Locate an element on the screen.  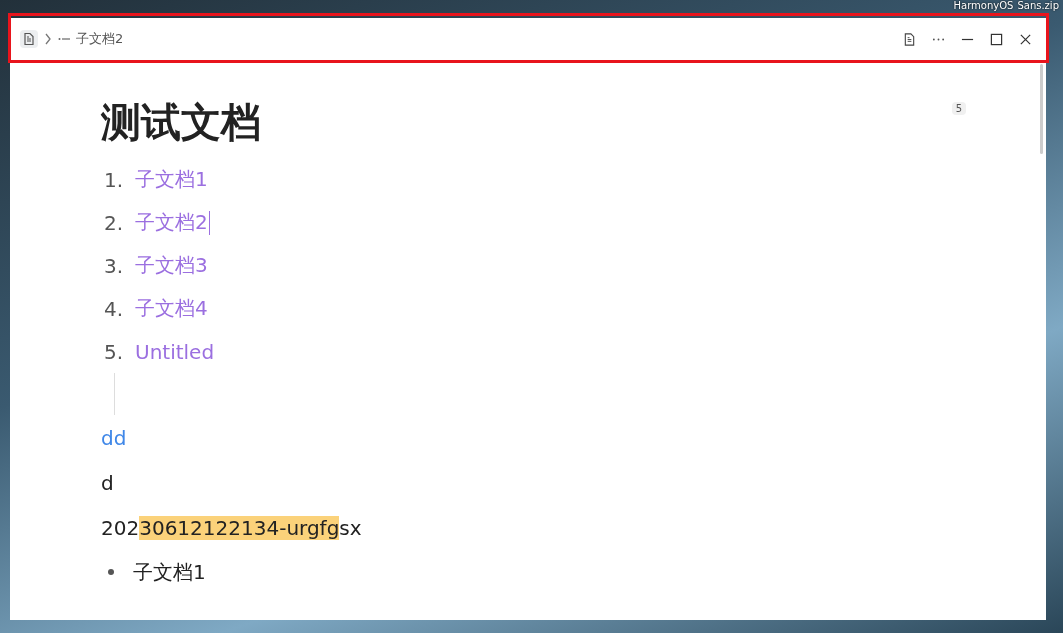
text-link: dd is located at coordinates (114, 437).